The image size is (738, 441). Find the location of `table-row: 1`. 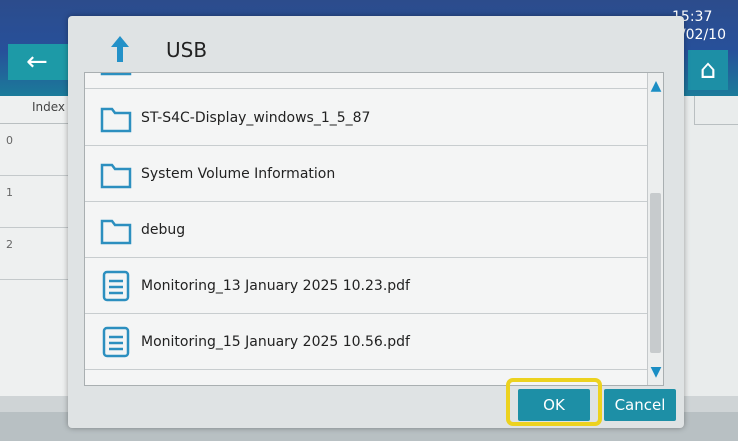

table-row: 1 is located at coordinates (34, 202).